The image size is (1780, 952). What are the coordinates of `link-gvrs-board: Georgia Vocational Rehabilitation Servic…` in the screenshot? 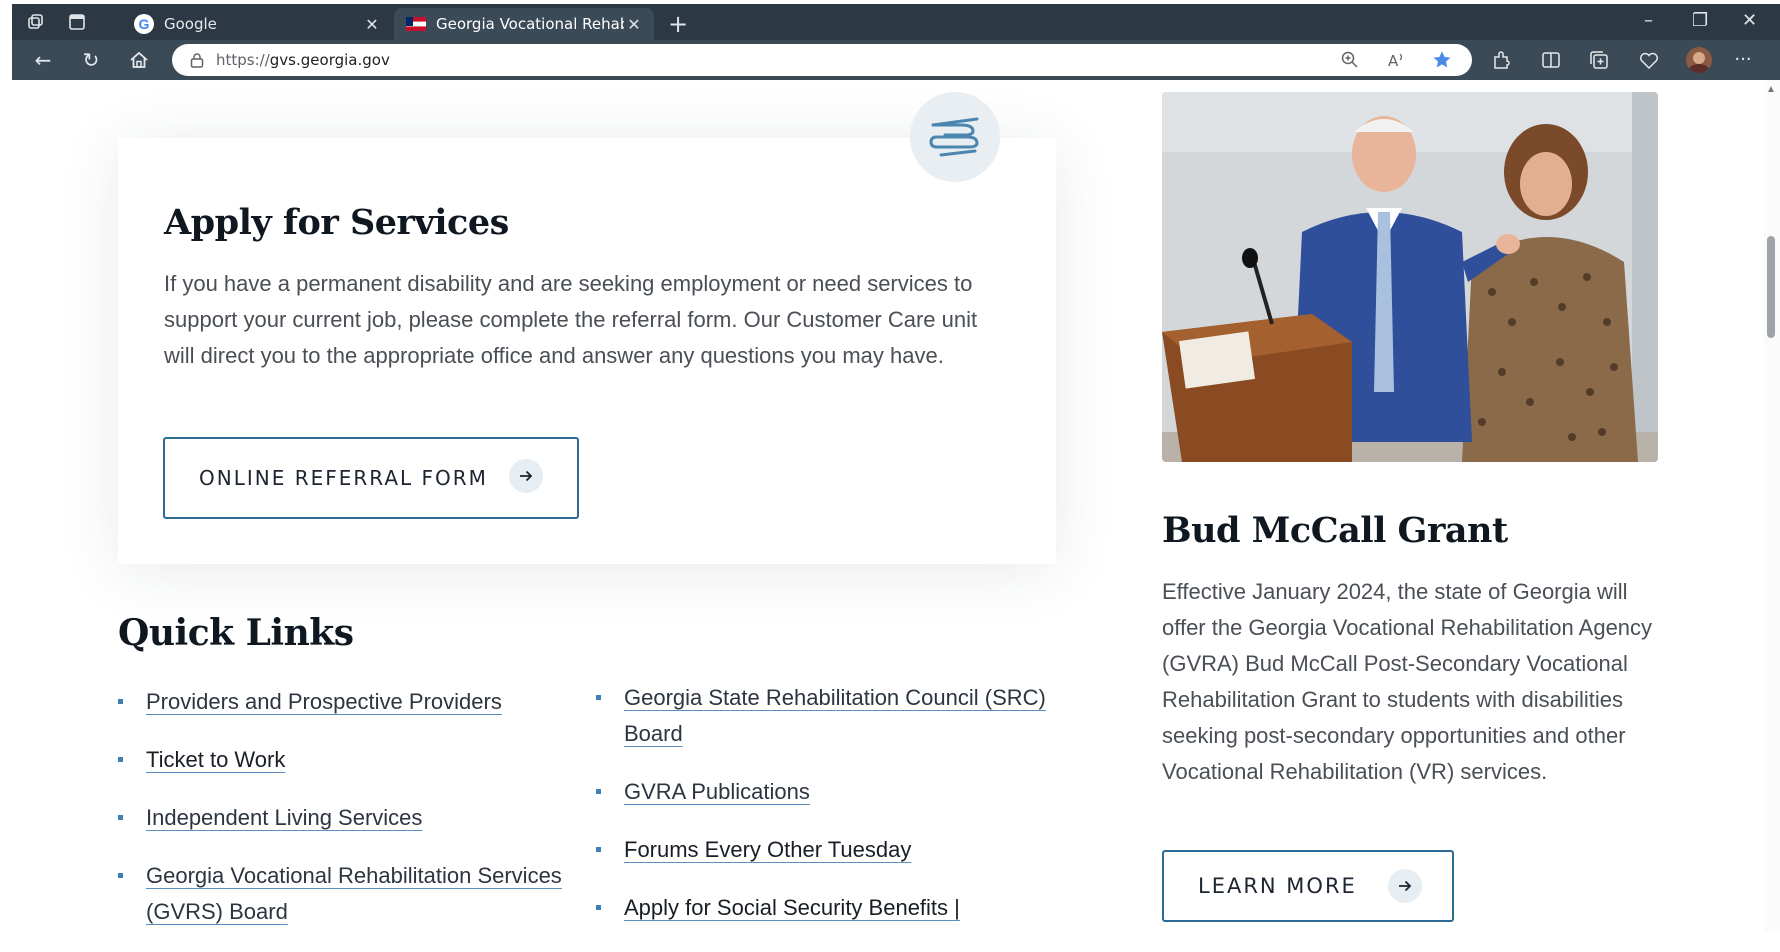 It's located at (354, 893).